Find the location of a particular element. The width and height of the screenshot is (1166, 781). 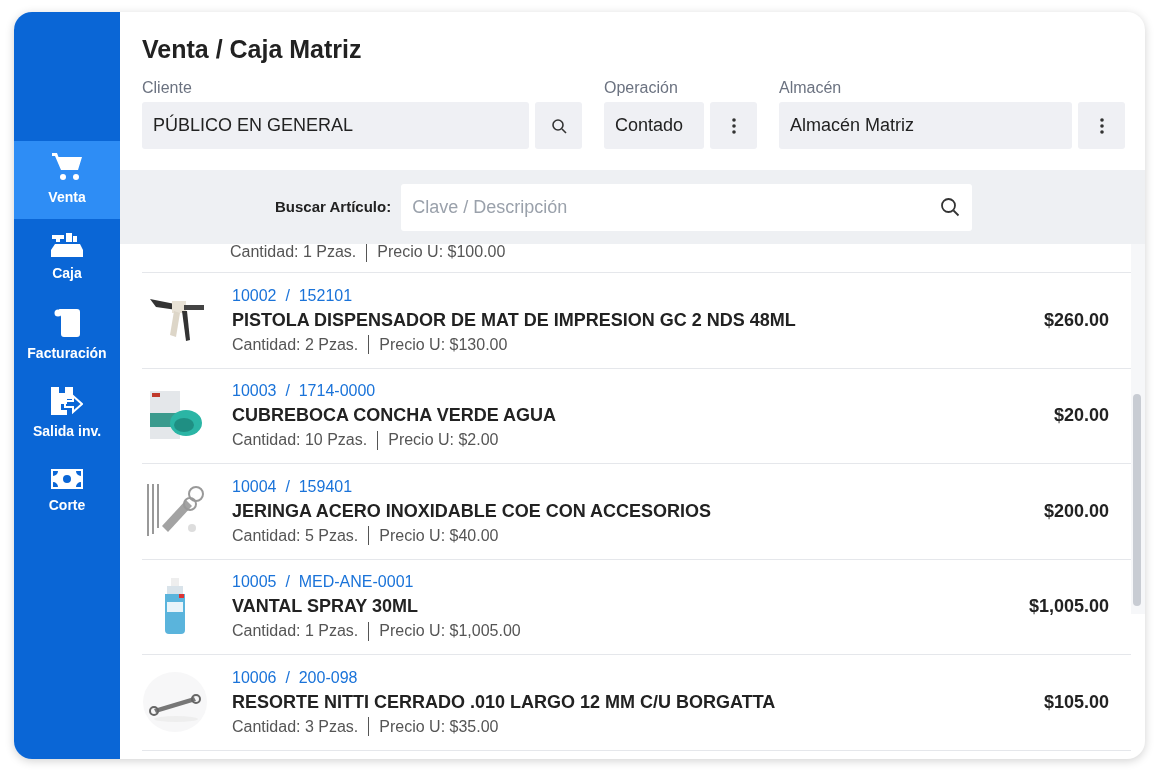

item-code: 10003 / 1714-0000 is located at coordinates (304, 391).